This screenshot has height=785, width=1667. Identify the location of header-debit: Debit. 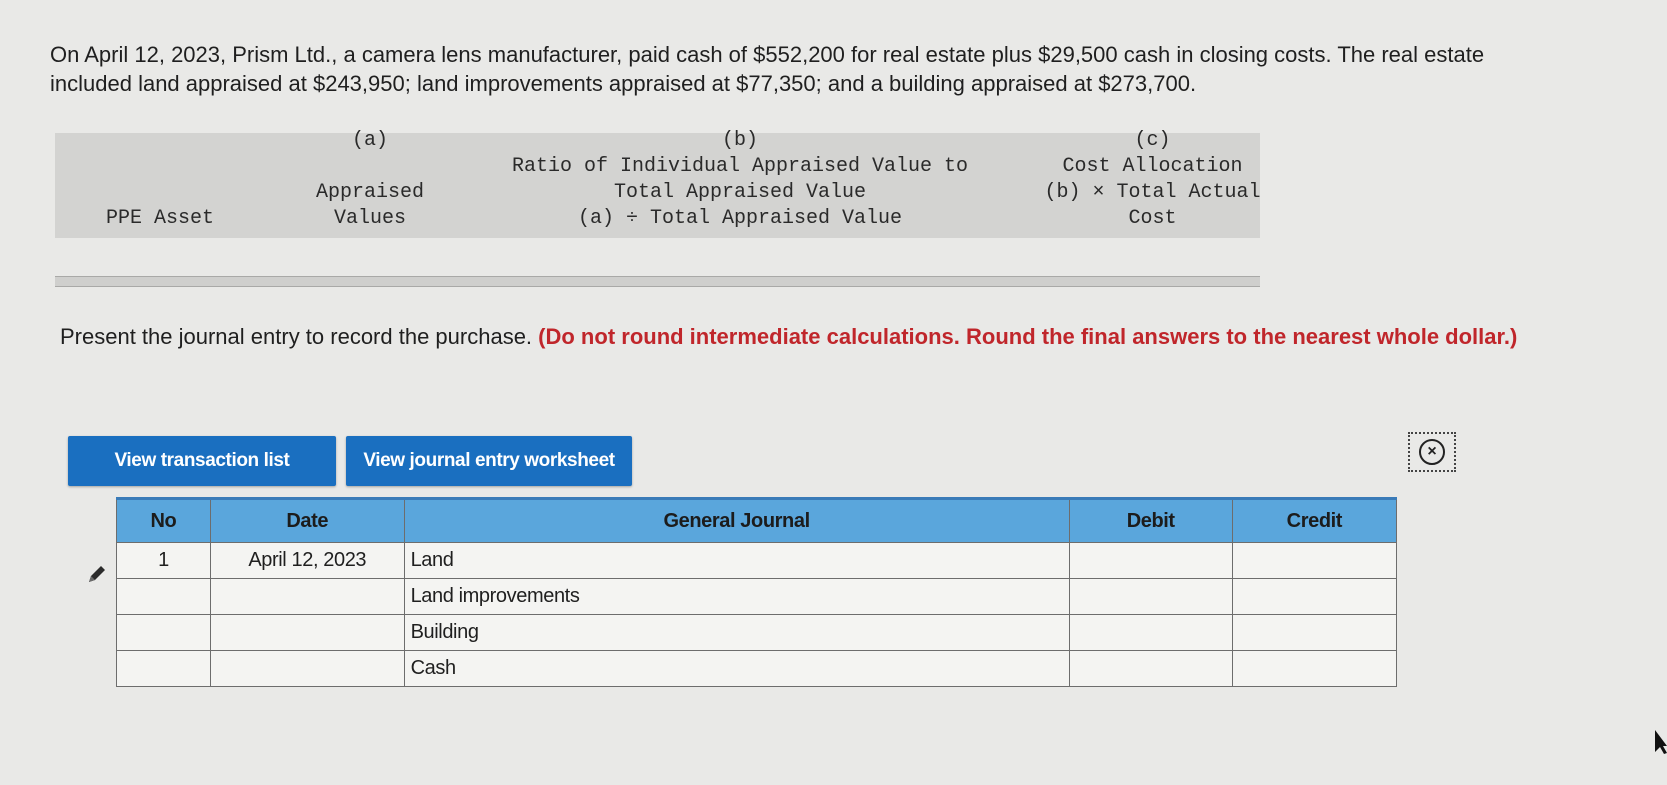
(1150, 520).